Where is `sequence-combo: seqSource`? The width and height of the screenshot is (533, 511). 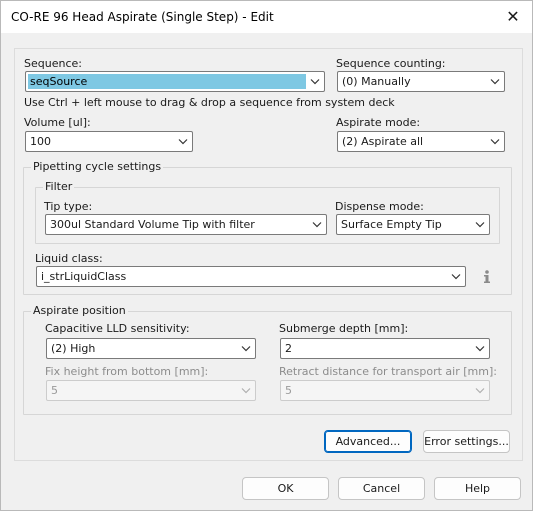
sequence-combo: seqSource is located at coordinates (175, 81).